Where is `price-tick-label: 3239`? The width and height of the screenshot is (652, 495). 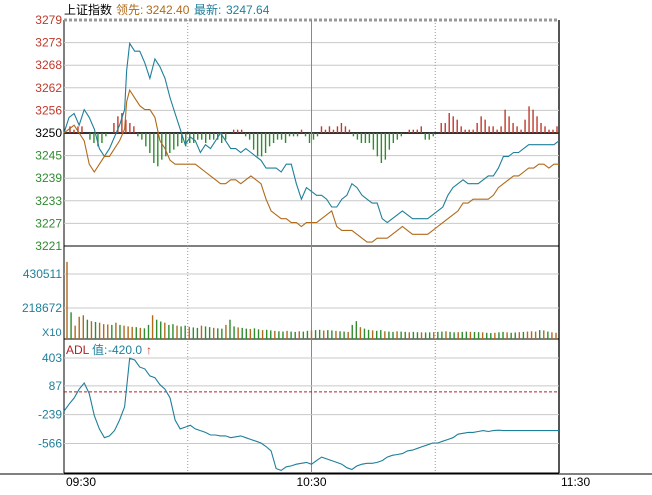
price-tick-label: 3239 is located at coordinates (48, 178).